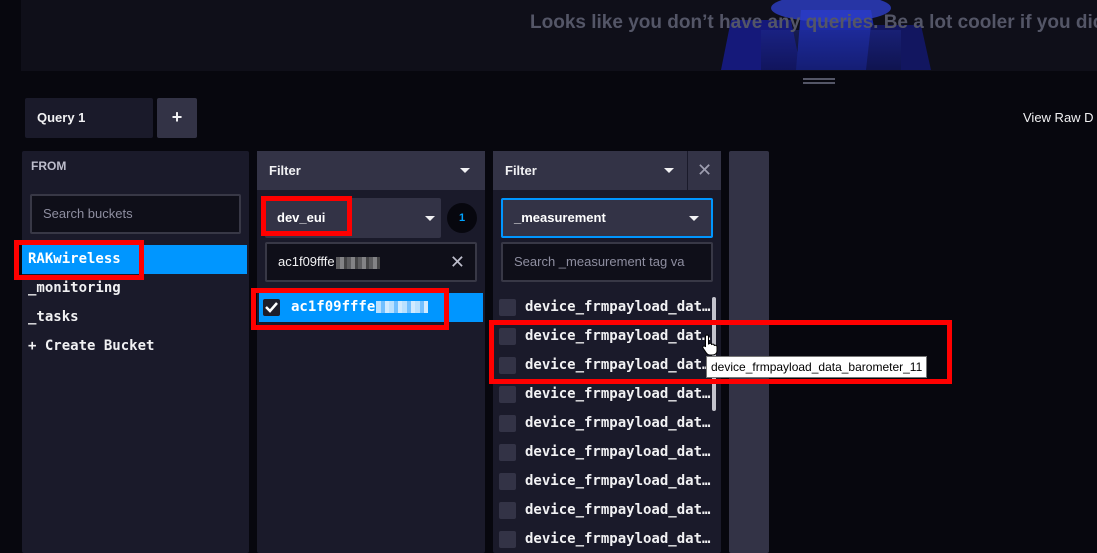 Image resolution: width=1097 pixels, height=553 pixels. Describe the element at coordinates (357, 262) in the screenshot. I see `redacted-text` at that location.